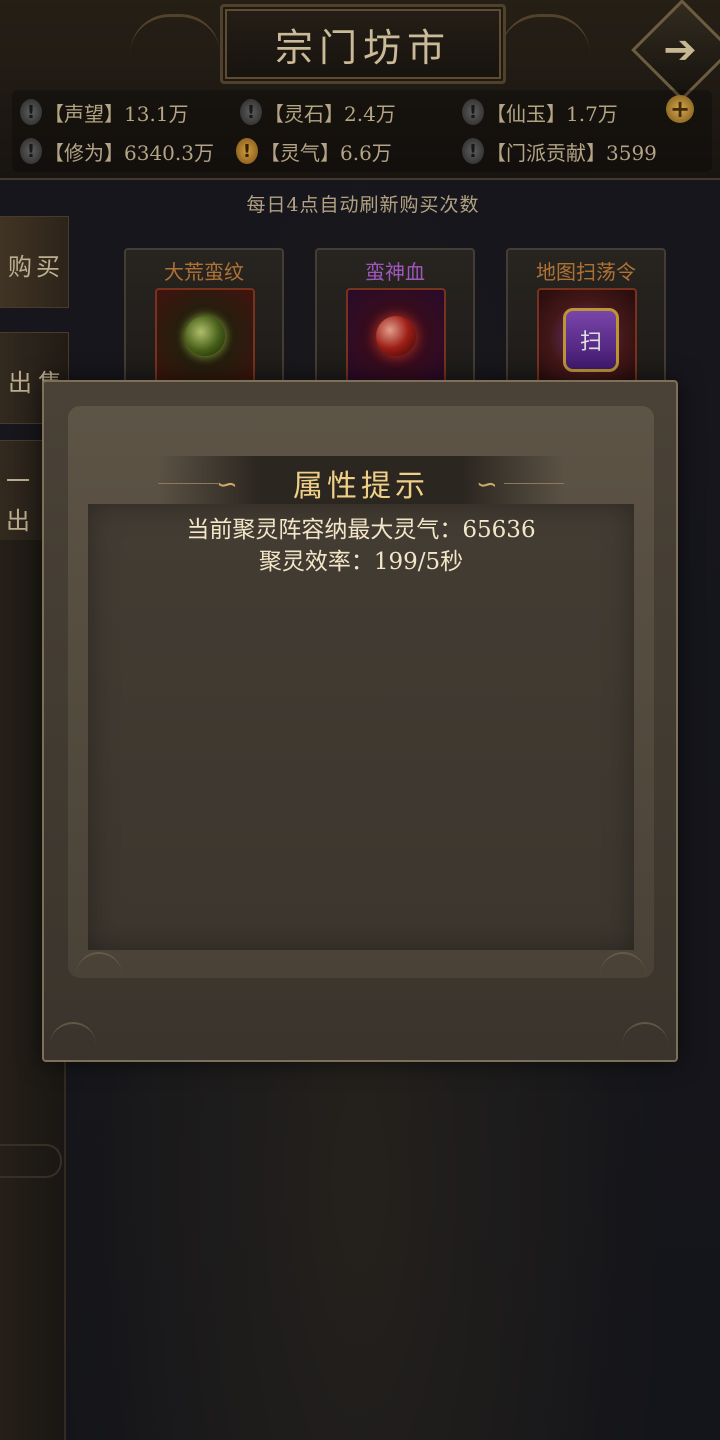 The width and height of the screenshot is (720, 1440). Describe the element at coordinates (534, 483) in the screenshot. I see `title-rule-right` at that location.